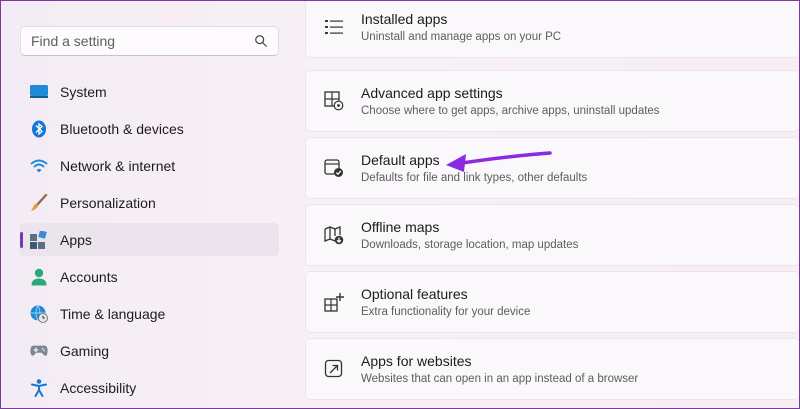 This screenshot has width=800, height=409. I want to click on sidebar-item-label: Apps, so click(76, 239).